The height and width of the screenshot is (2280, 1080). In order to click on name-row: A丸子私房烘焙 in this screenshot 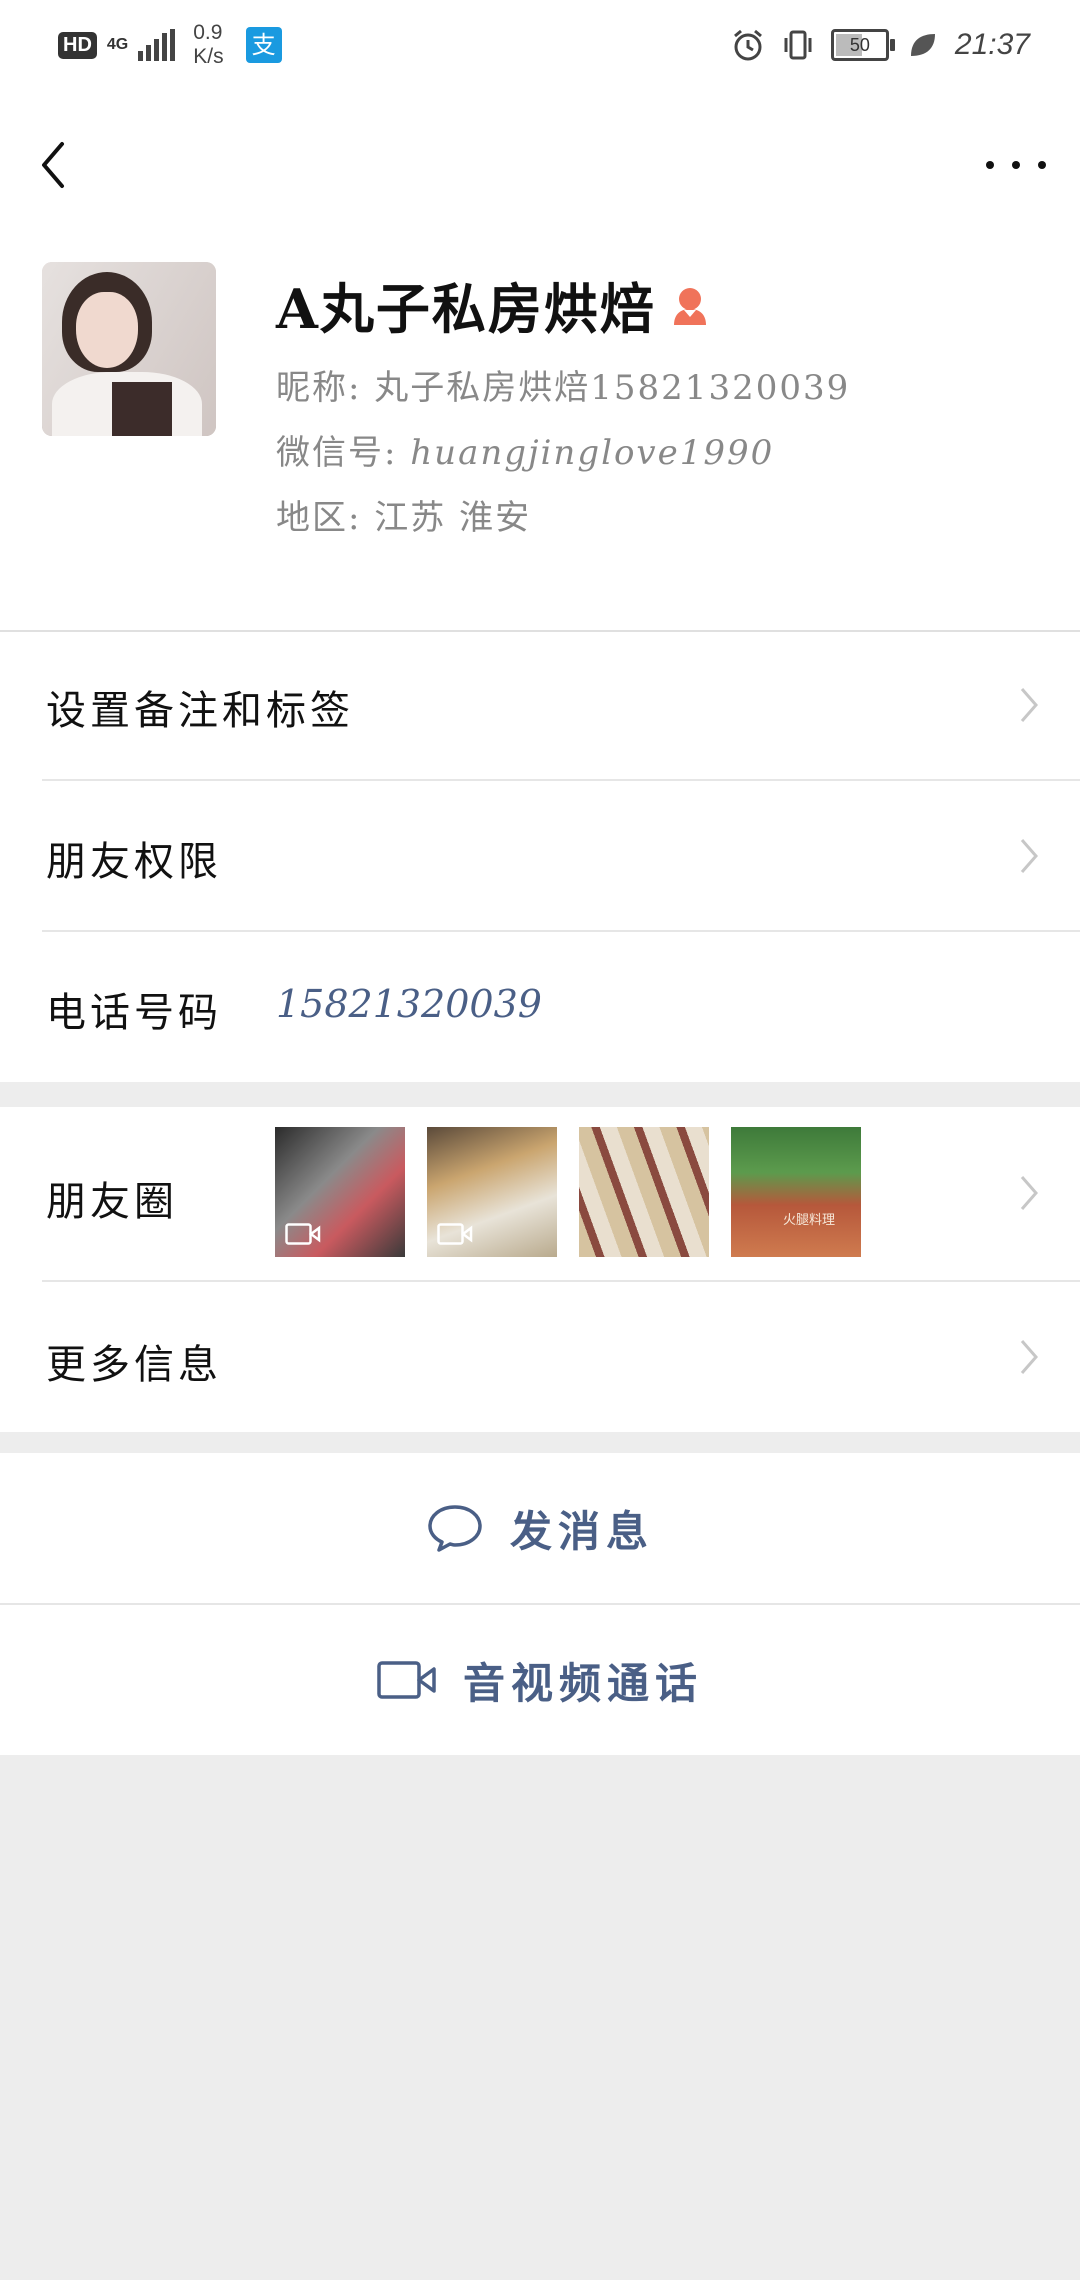, I will do `click(493, 304)`.